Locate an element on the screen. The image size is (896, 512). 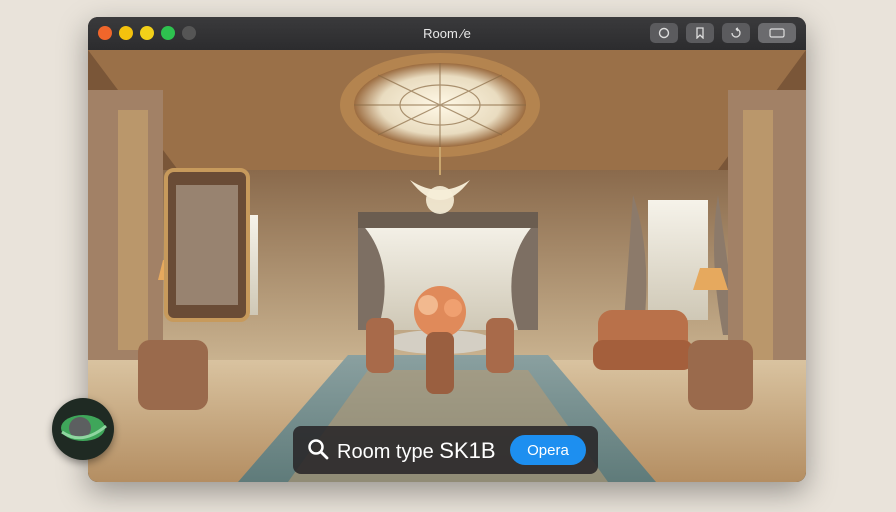
leaf-logo-icon is located at coordinates (84, 428).